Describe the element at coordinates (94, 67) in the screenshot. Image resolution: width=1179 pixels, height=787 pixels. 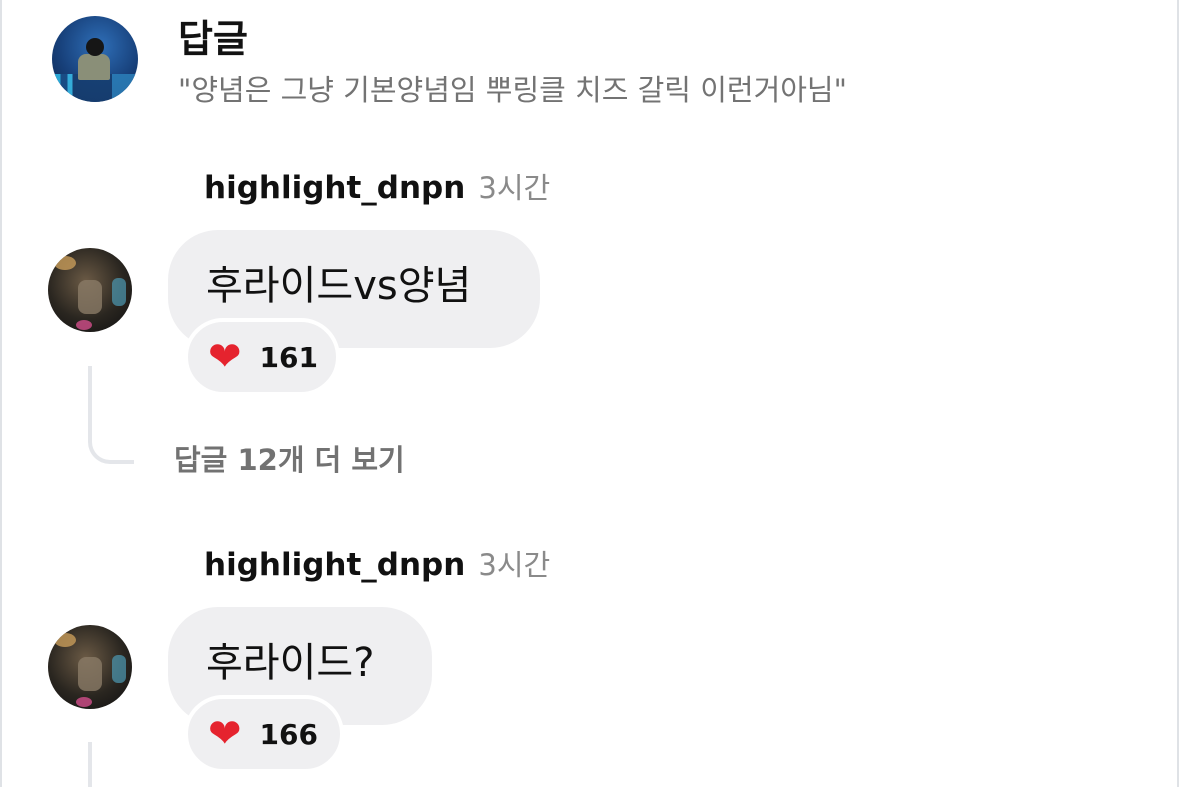
I see `avatar-figure-body` at that location.